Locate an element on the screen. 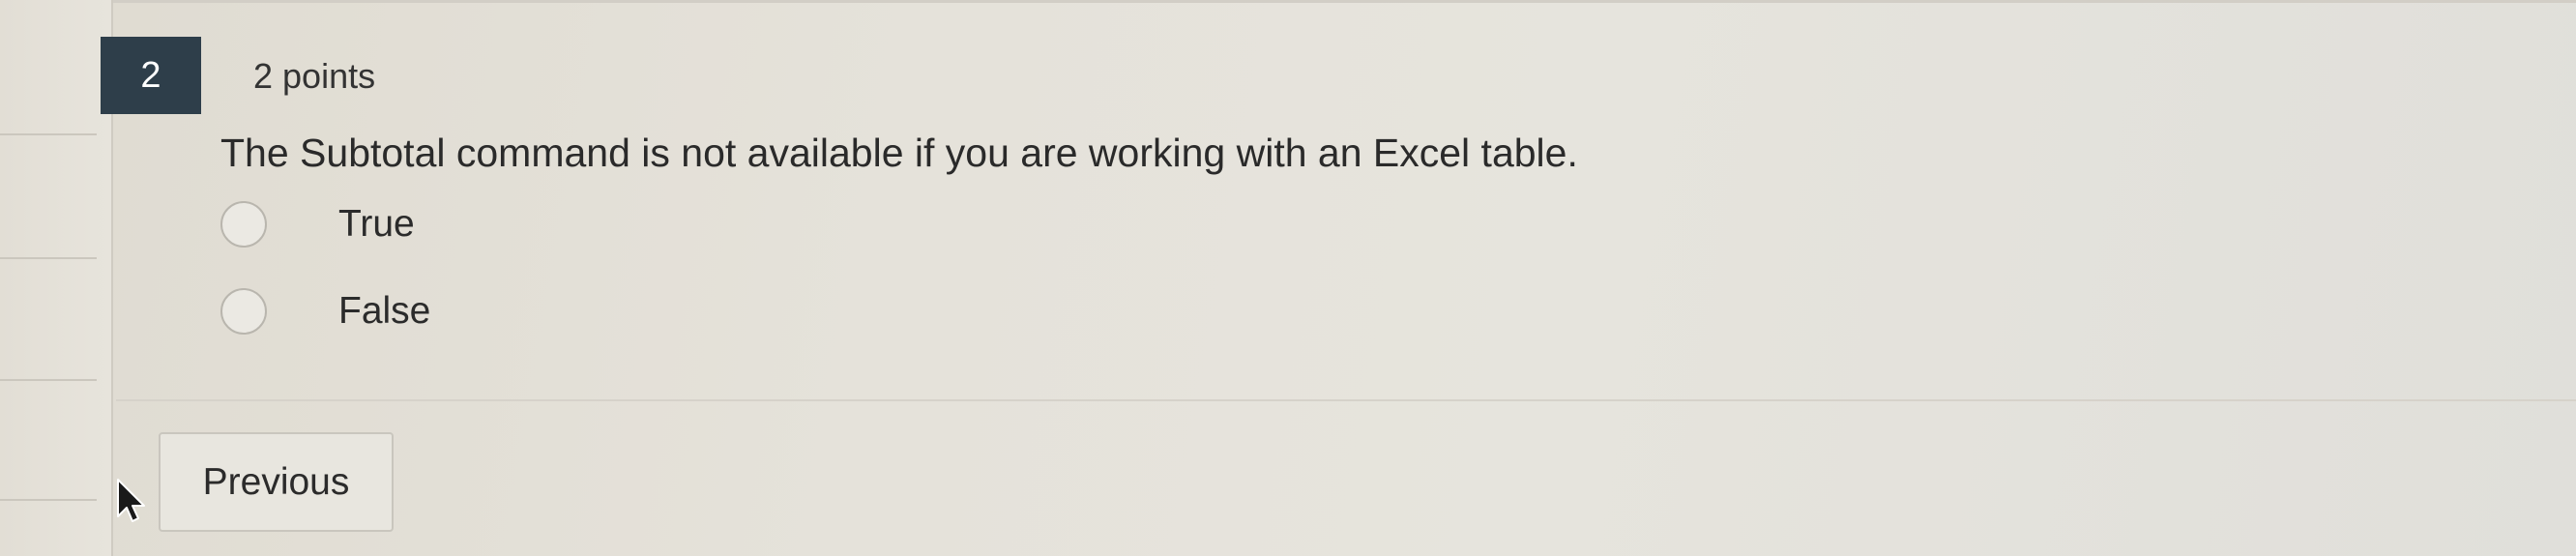  section-divider is located at coordinates (1346, 400).